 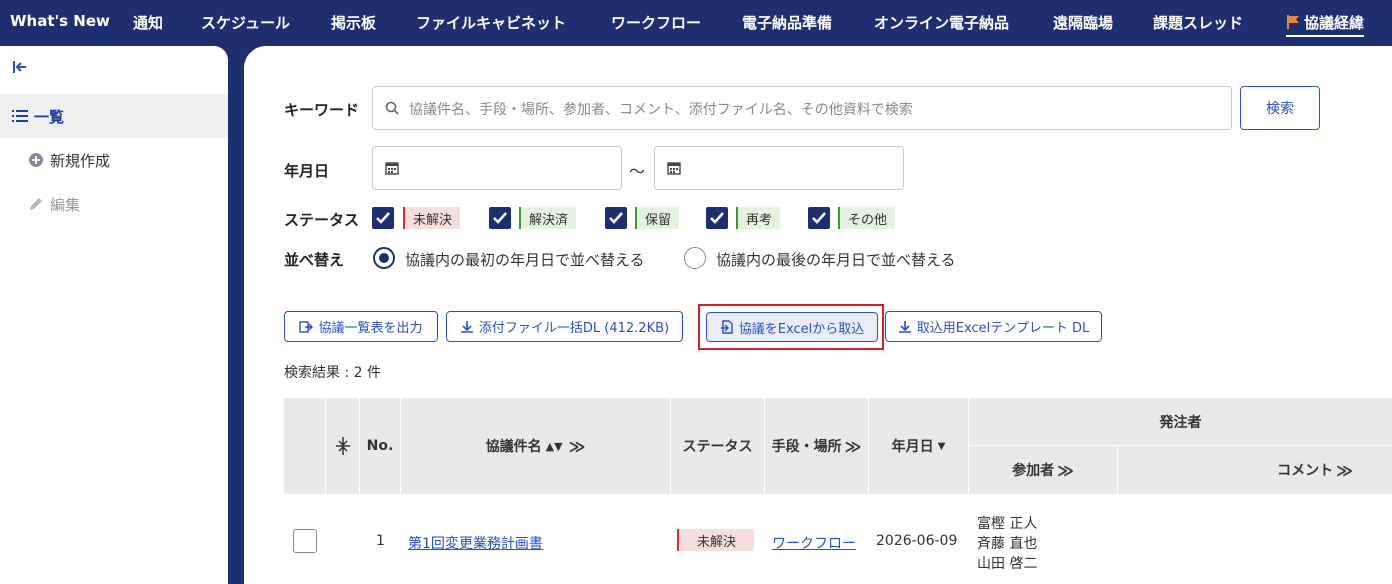 I want to click on file-import-icon, so click(x=726, y=327).